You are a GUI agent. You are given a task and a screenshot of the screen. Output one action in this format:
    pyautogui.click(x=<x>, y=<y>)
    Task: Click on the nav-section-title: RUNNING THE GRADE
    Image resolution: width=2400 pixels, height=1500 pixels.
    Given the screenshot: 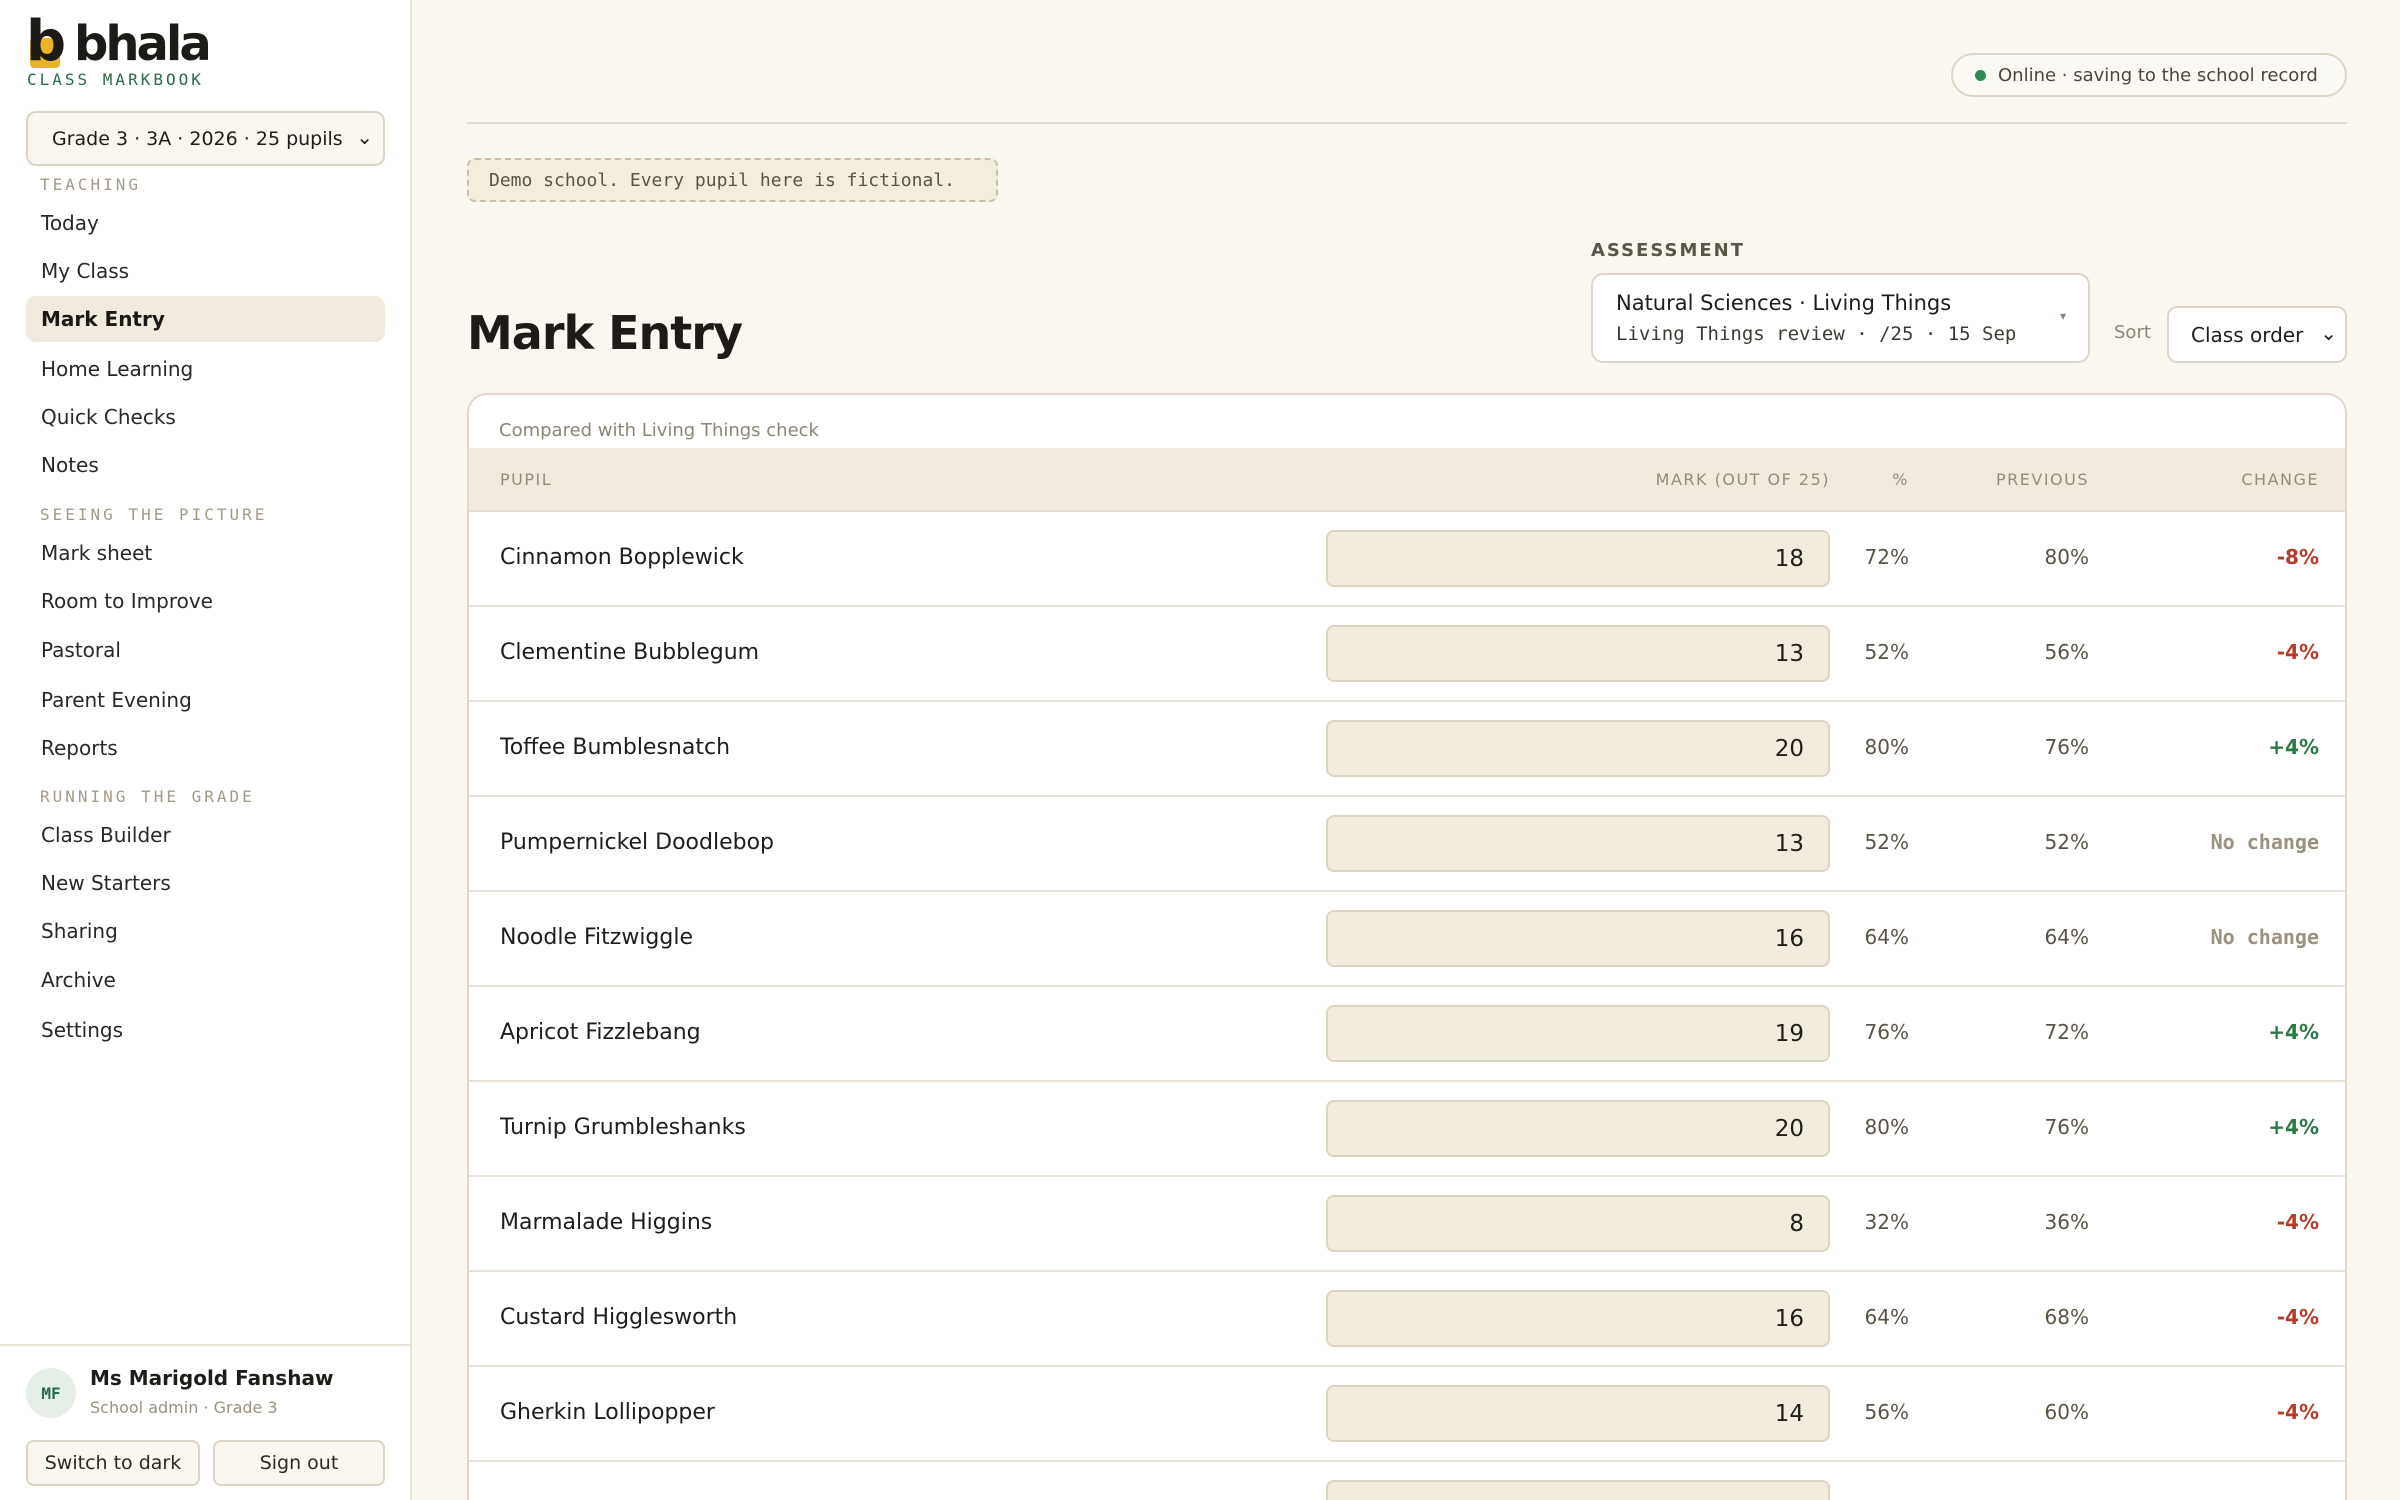 What is the action you would take?
    pyautogui.click(x=147, y=796)
    